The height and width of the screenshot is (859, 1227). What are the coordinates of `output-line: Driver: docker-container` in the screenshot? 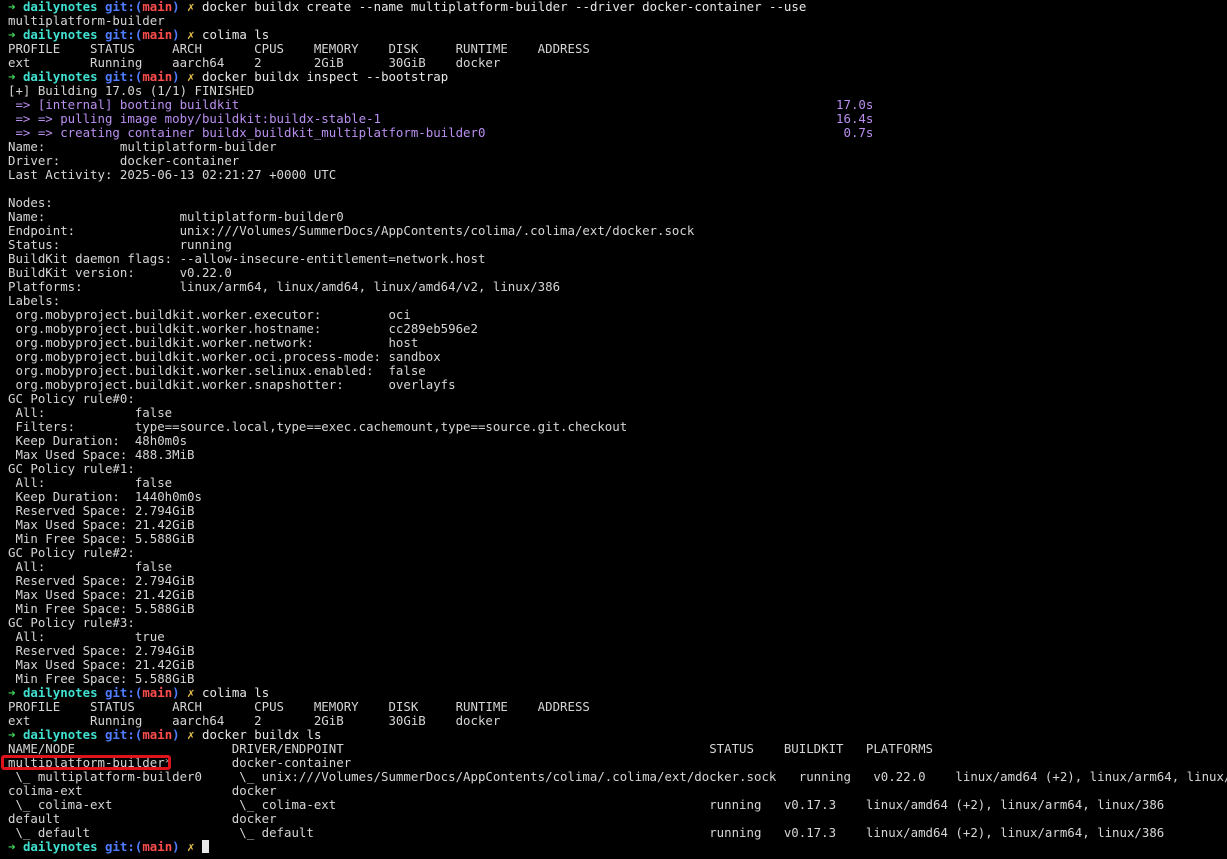 It's located at (617, 161).